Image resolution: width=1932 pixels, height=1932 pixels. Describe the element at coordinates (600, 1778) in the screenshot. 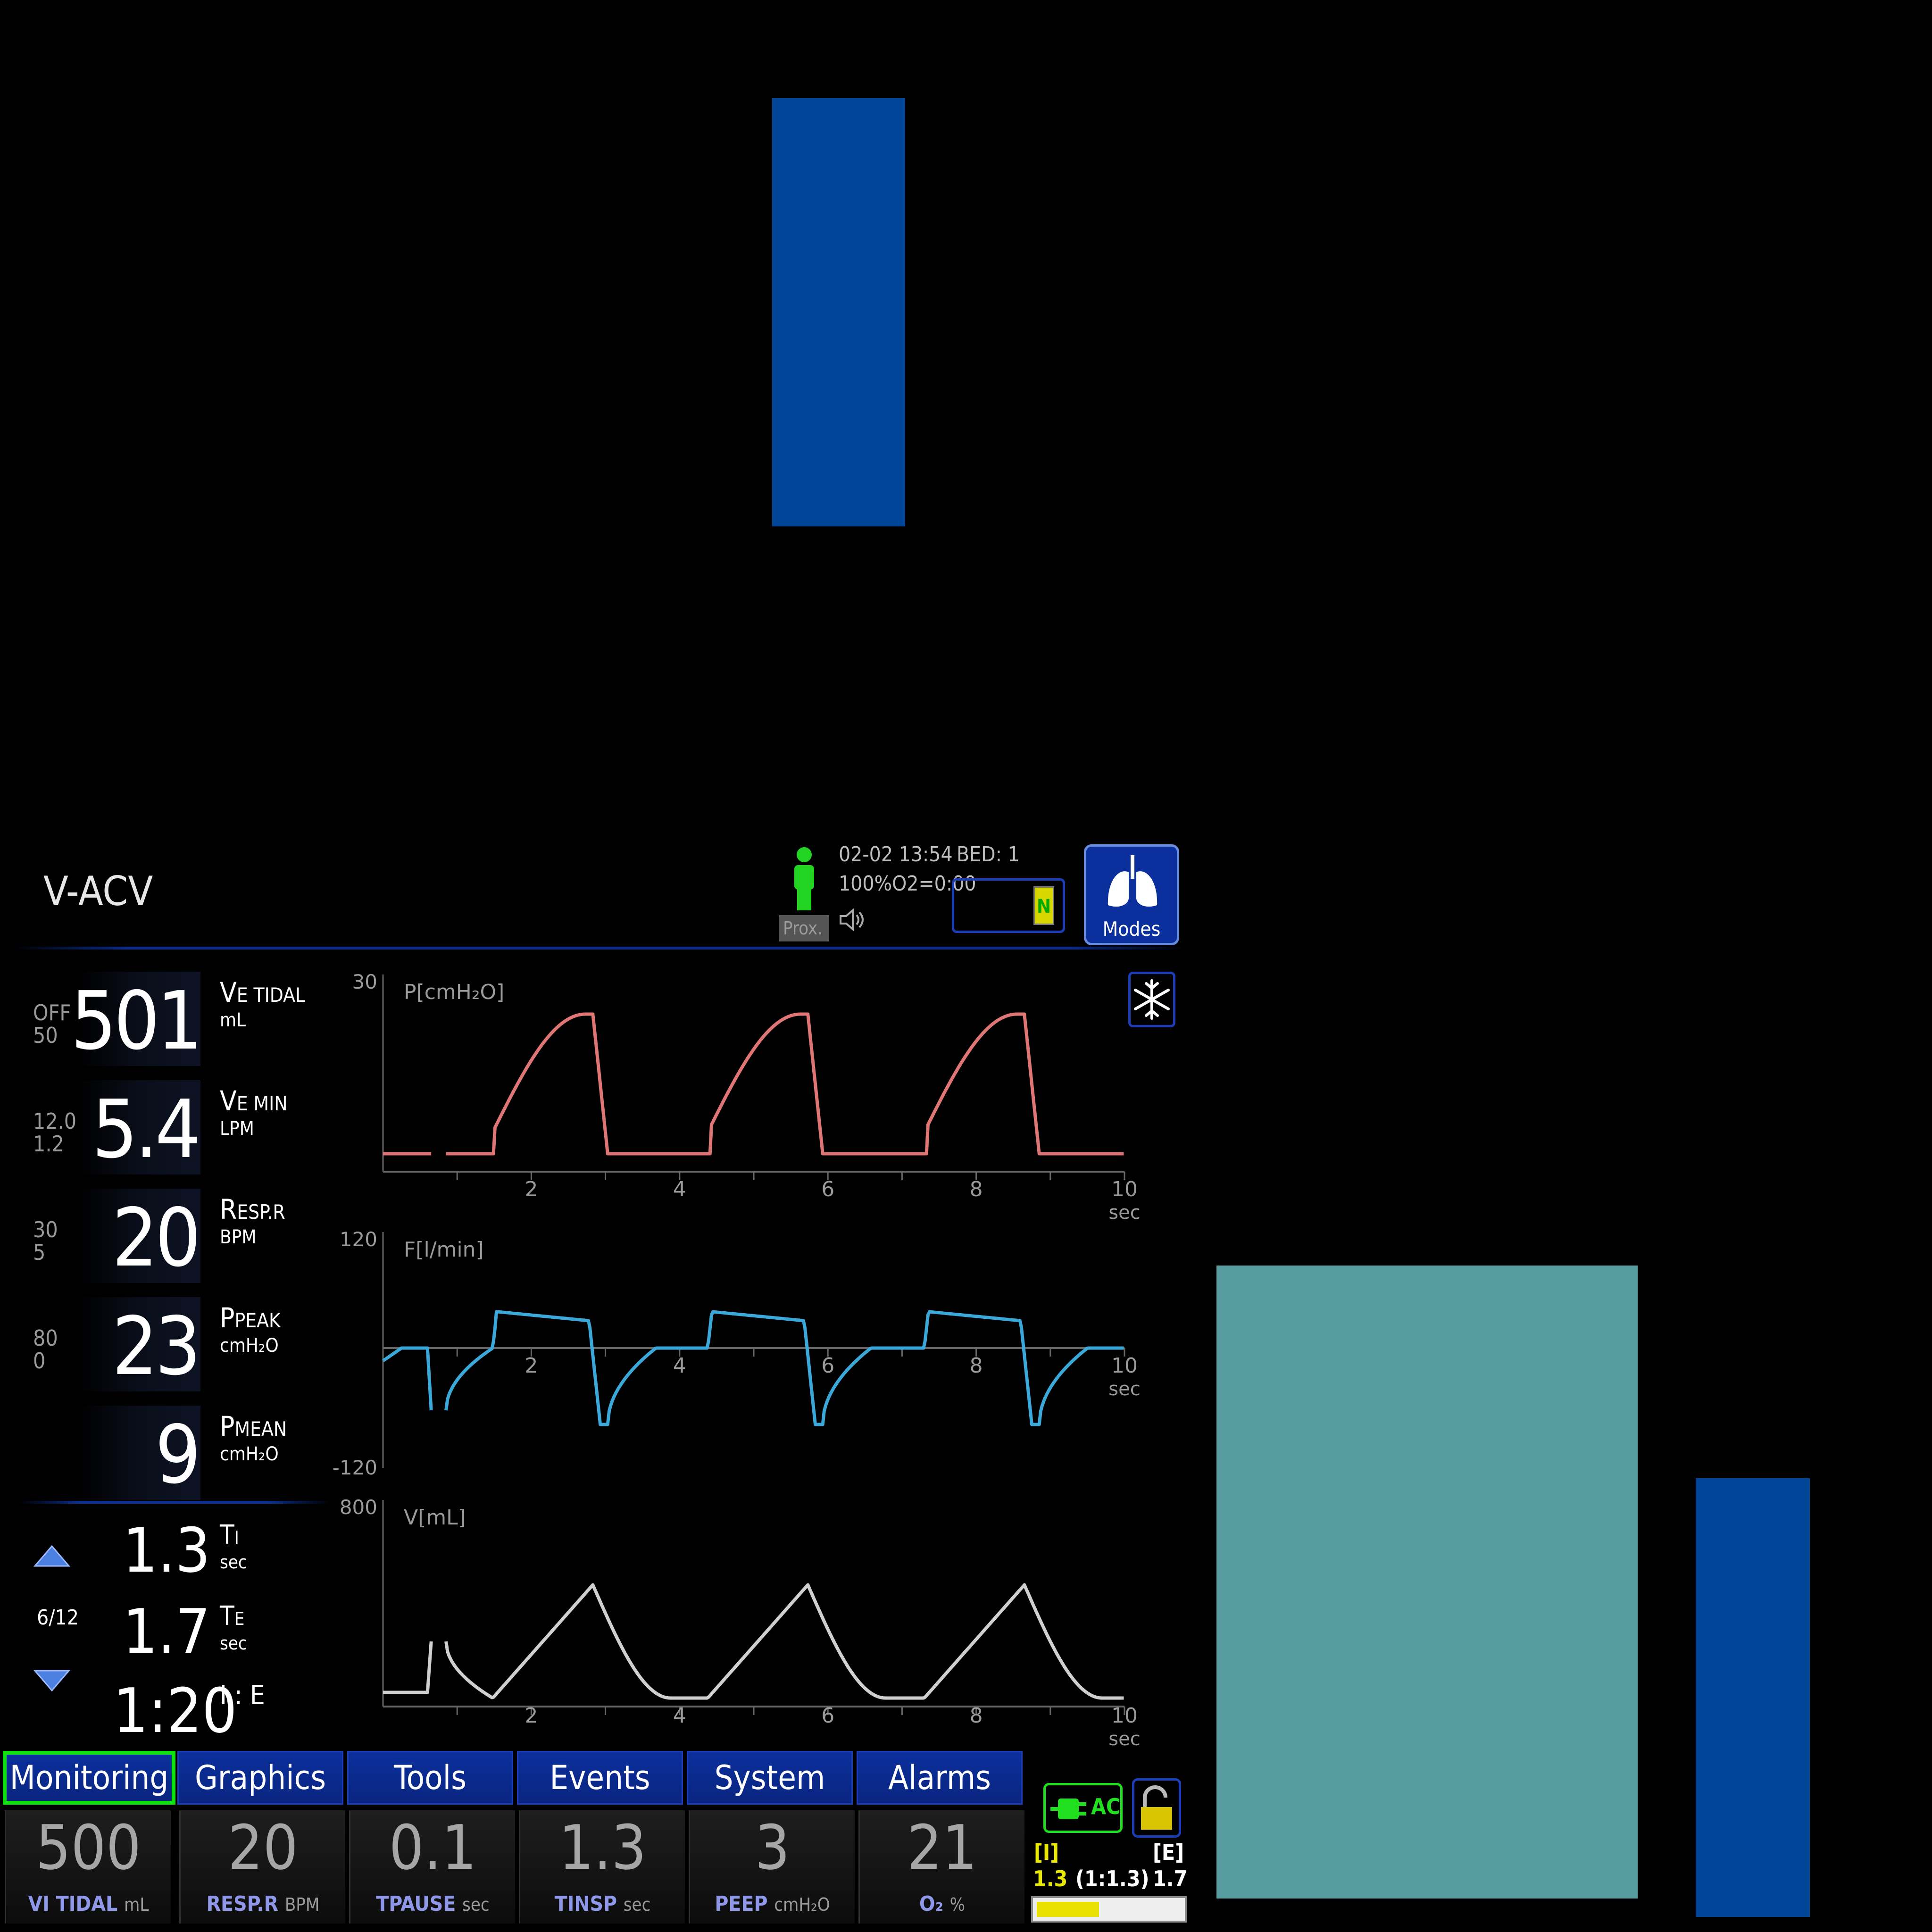

I see `tab-events: Events` at that location.